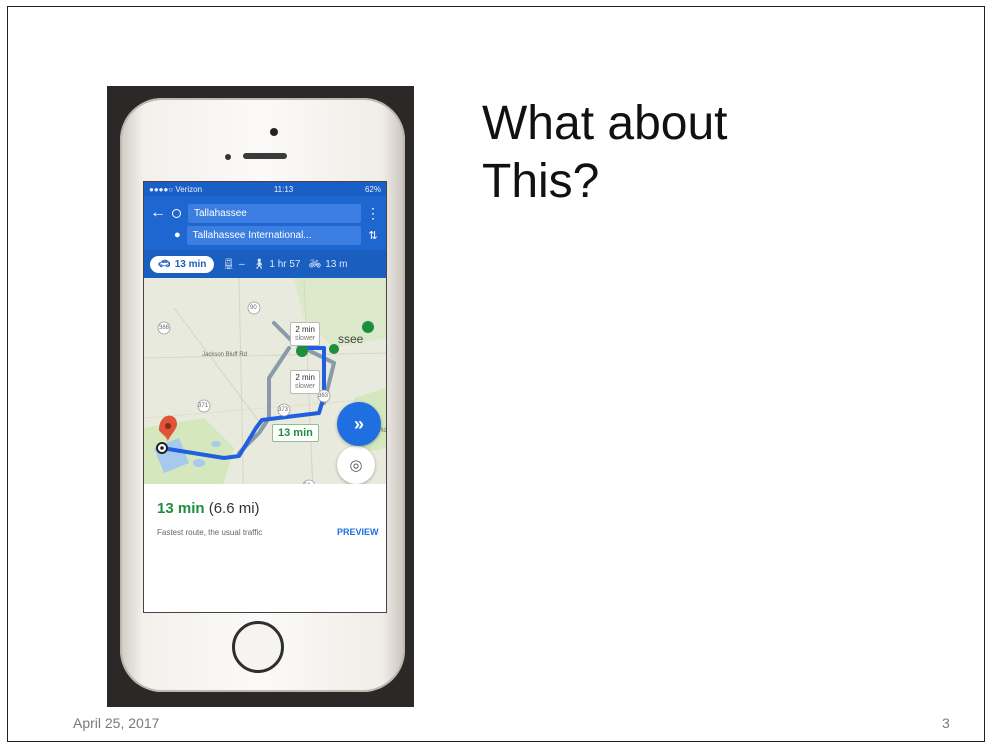 This screenshot has width=992, height=748. Describe the element at coordinates (283, 410) in the screenshot. I see `hwy-label-373: 373` at that location.